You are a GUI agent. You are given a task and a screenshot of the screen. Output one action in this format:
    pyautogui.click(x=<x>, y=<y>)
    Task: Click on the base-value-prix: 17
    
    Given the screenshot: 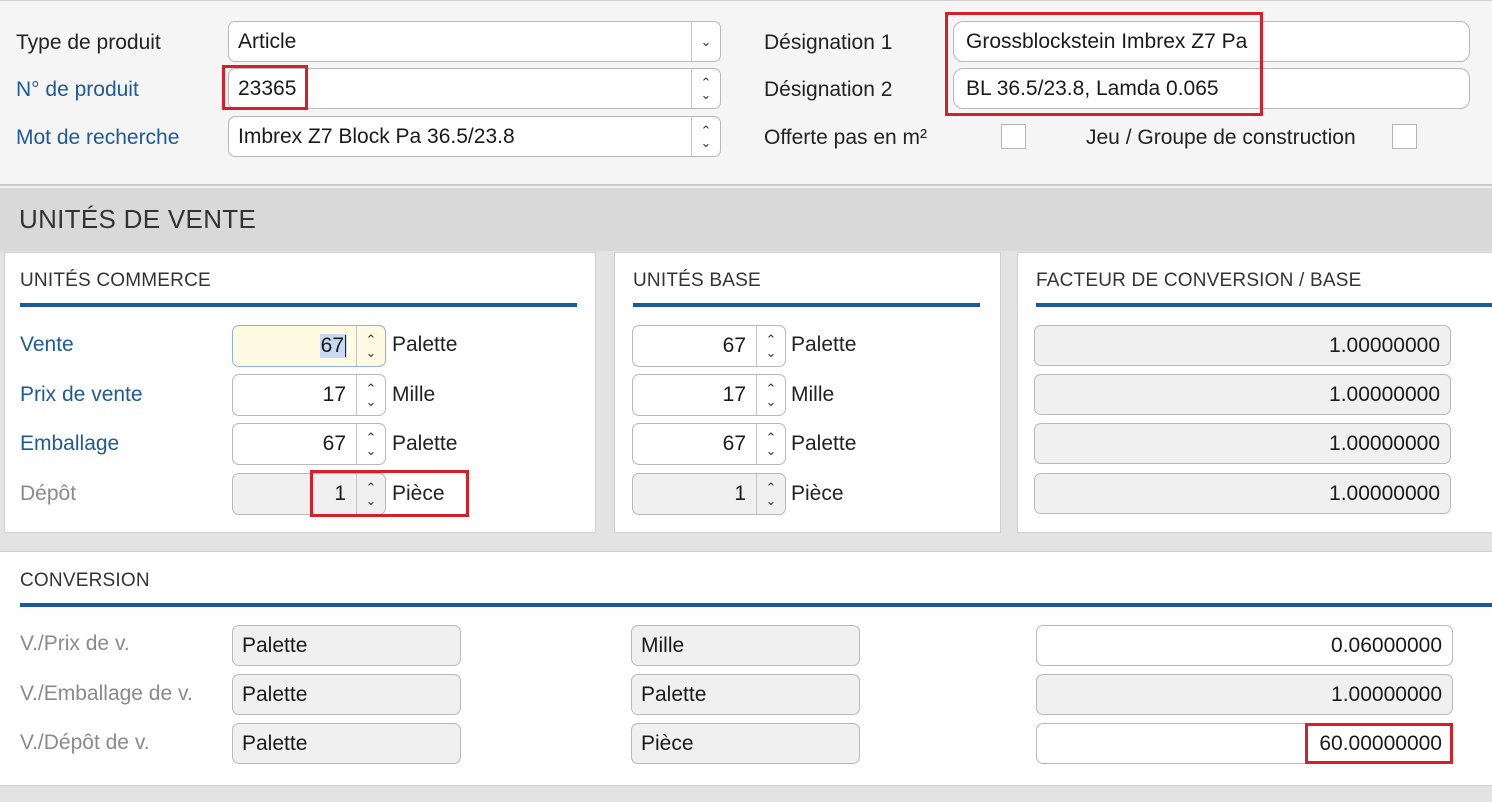 What is the action you would take?
    pyautogui.click(x=734, y=394)
    